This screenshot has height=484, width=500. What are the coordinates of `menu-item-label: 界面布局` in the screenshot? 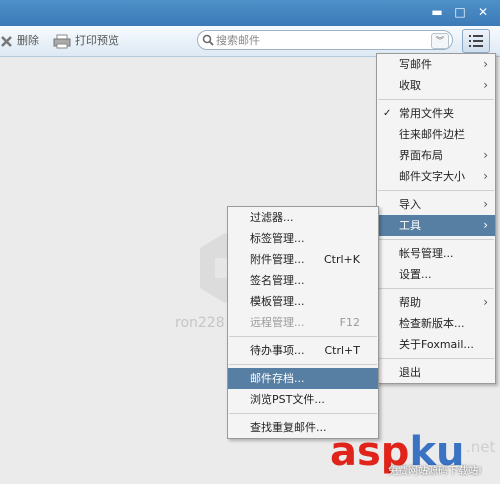 It's located at (421, 155).